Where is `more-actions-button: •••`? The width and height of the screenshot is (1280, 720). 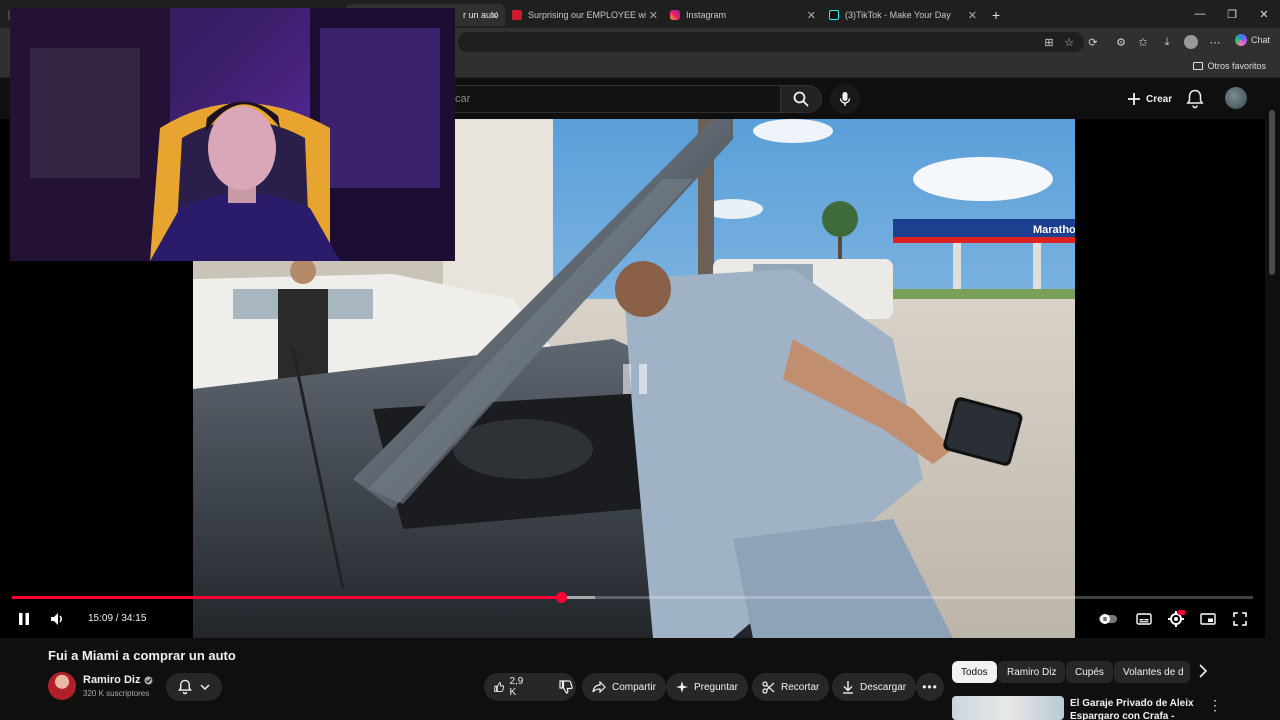 more-actions-button: ••• is located at coordinates (930, 687).